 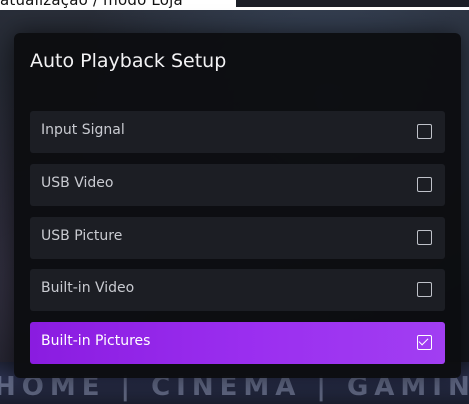 I want to click on option-label: Input Signal, so click(x=83, y=130).